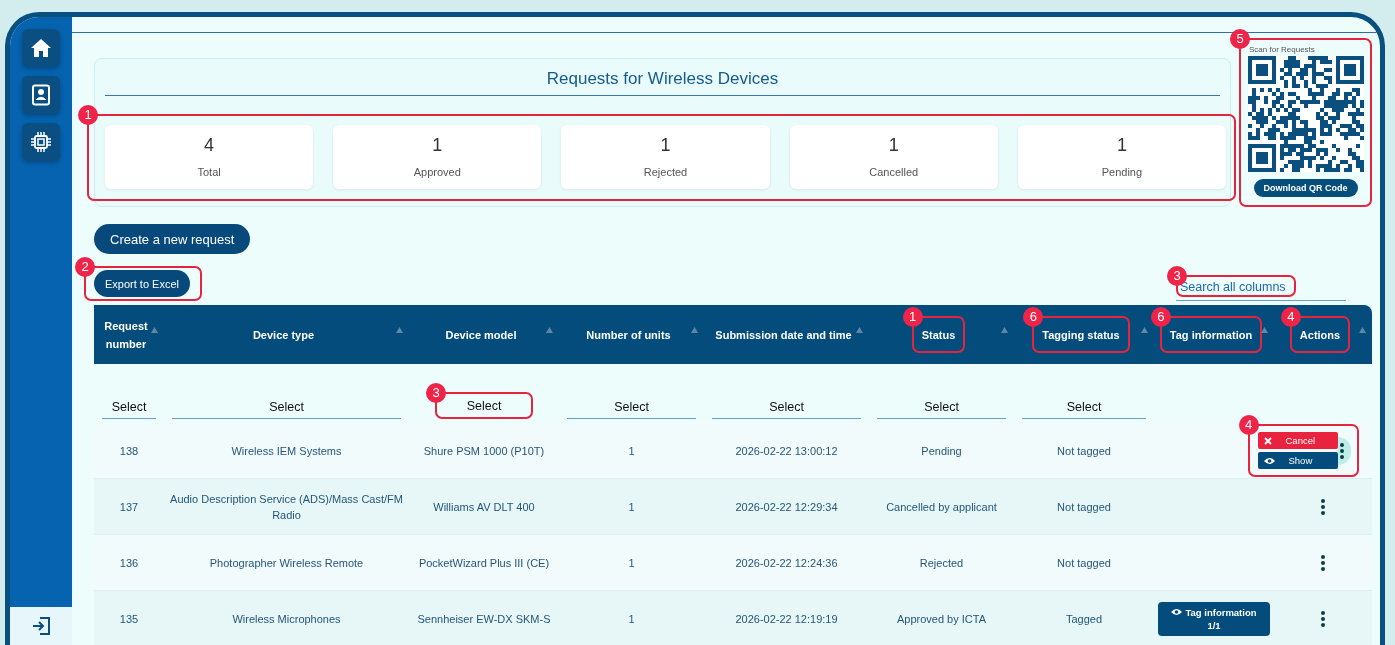 The width and height of the screenshot is (1395, 645). I want to click on column-header: Device model, so click(481, 334).